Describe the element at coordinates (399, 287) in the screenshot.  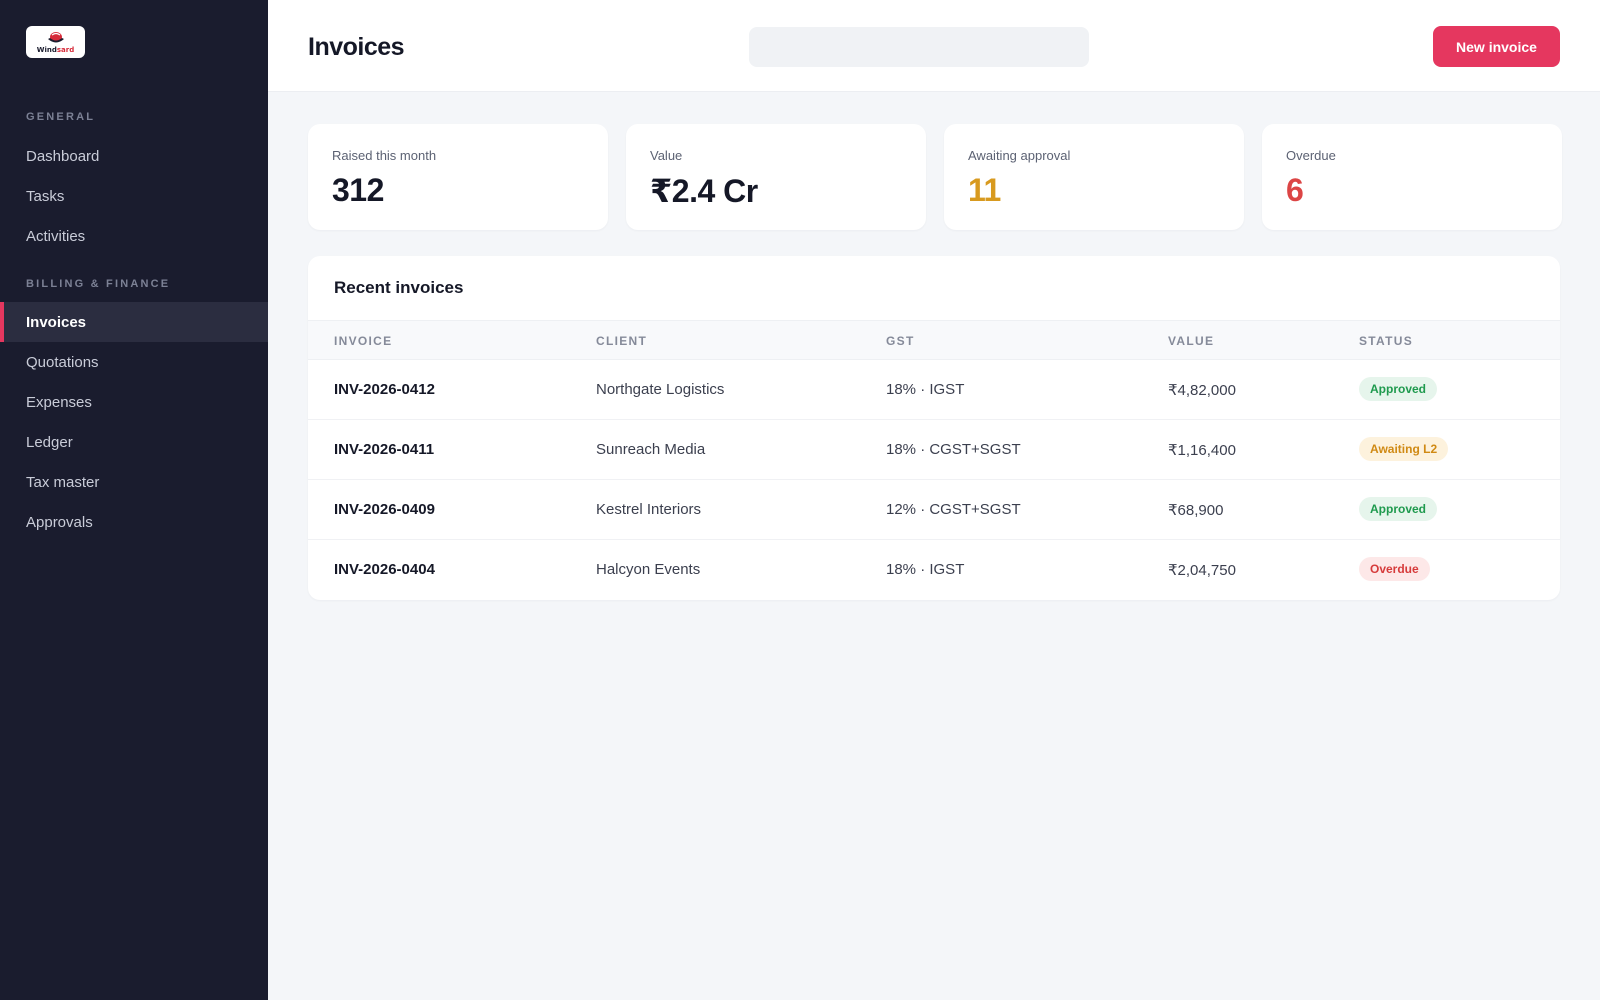
I see `table-title: Recent invoices` at that location.